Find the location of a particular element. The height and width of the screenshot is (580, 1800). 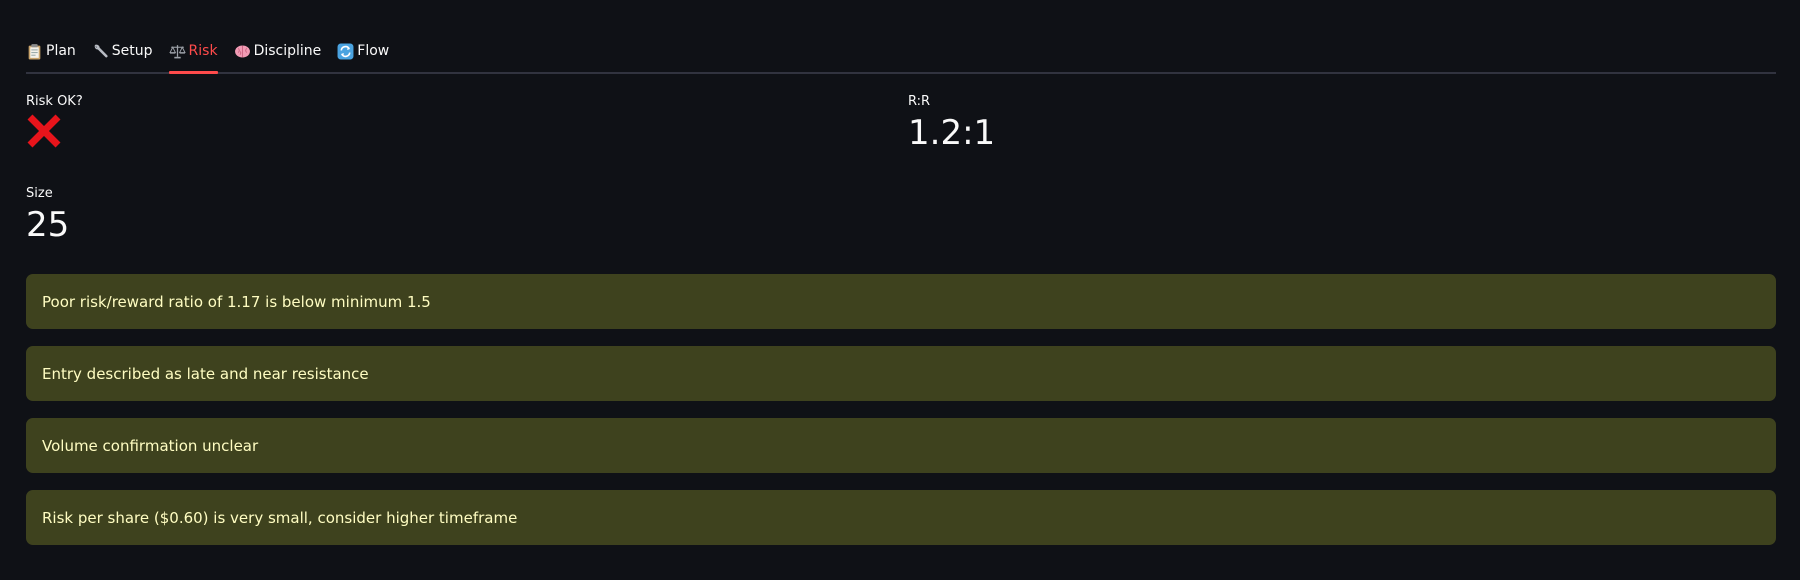

metric-rr-label: R:R is located at coordinates (919, 101).